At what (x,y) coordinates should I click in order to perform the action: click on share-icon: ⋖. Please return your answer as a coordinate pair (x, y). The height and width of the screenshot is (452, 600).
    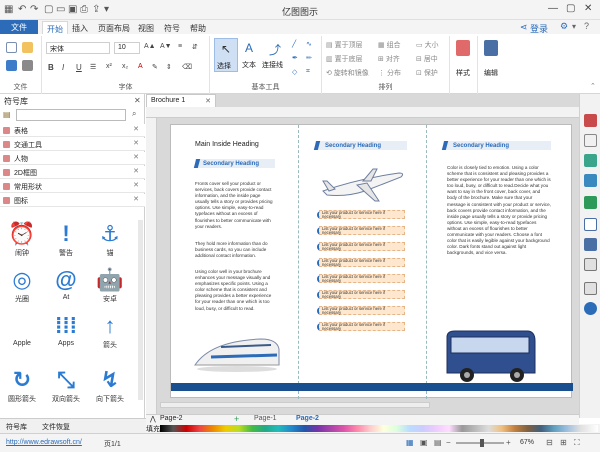
    Looking at the image, I should click on (524, 27).